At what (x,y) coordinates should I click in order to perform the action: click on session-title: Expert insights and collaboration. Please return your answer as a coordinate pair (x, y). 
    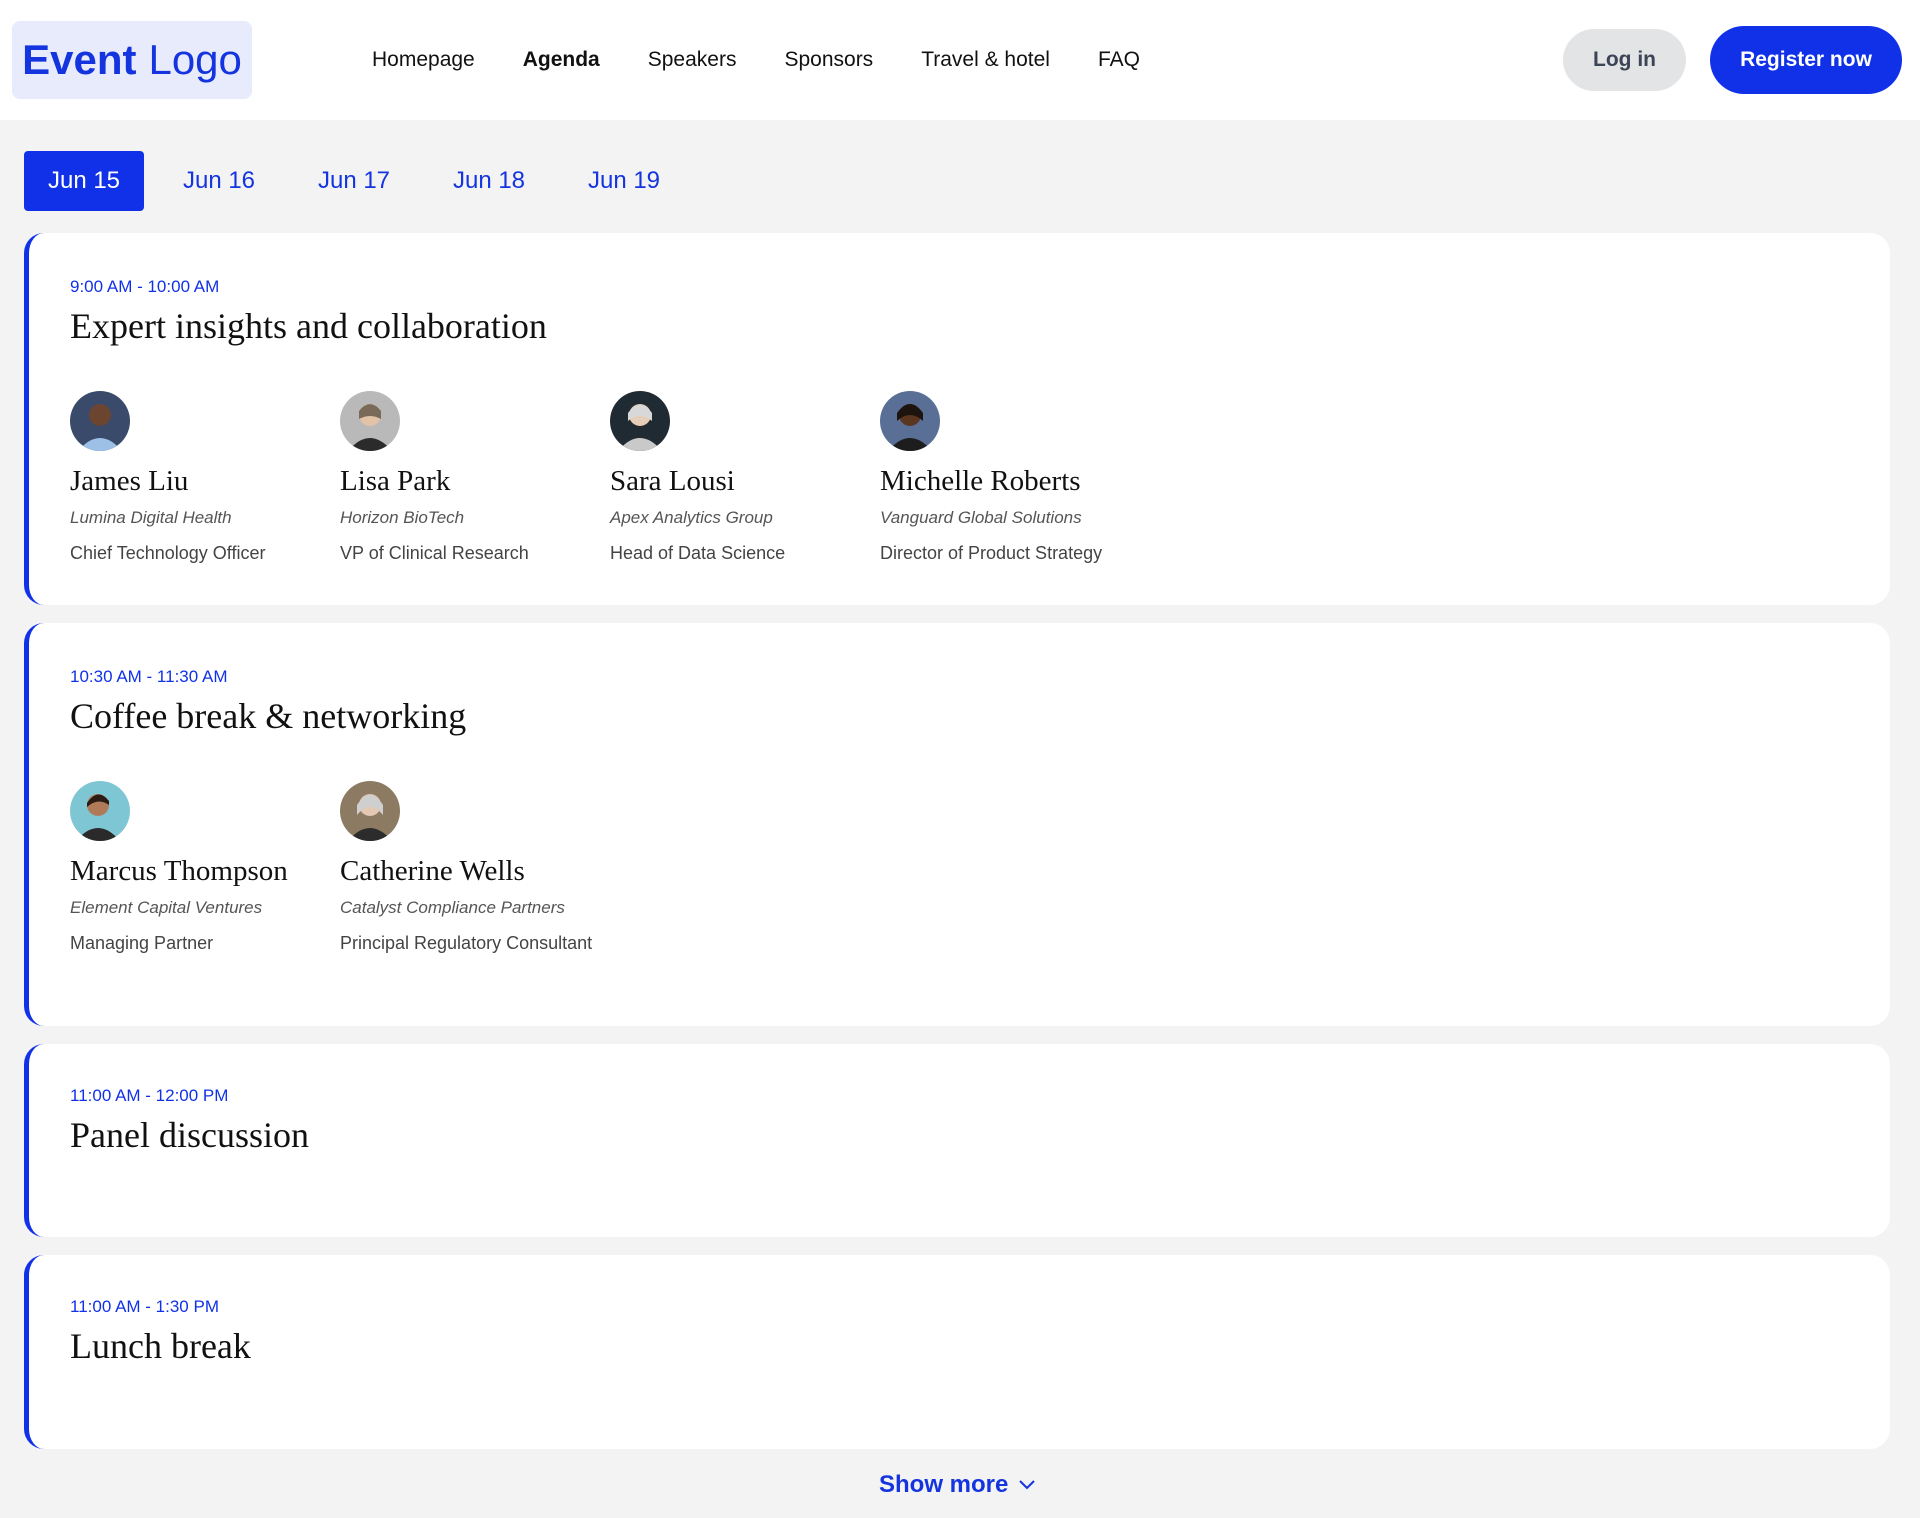
    Looking at the image, I should click on (308, 326).